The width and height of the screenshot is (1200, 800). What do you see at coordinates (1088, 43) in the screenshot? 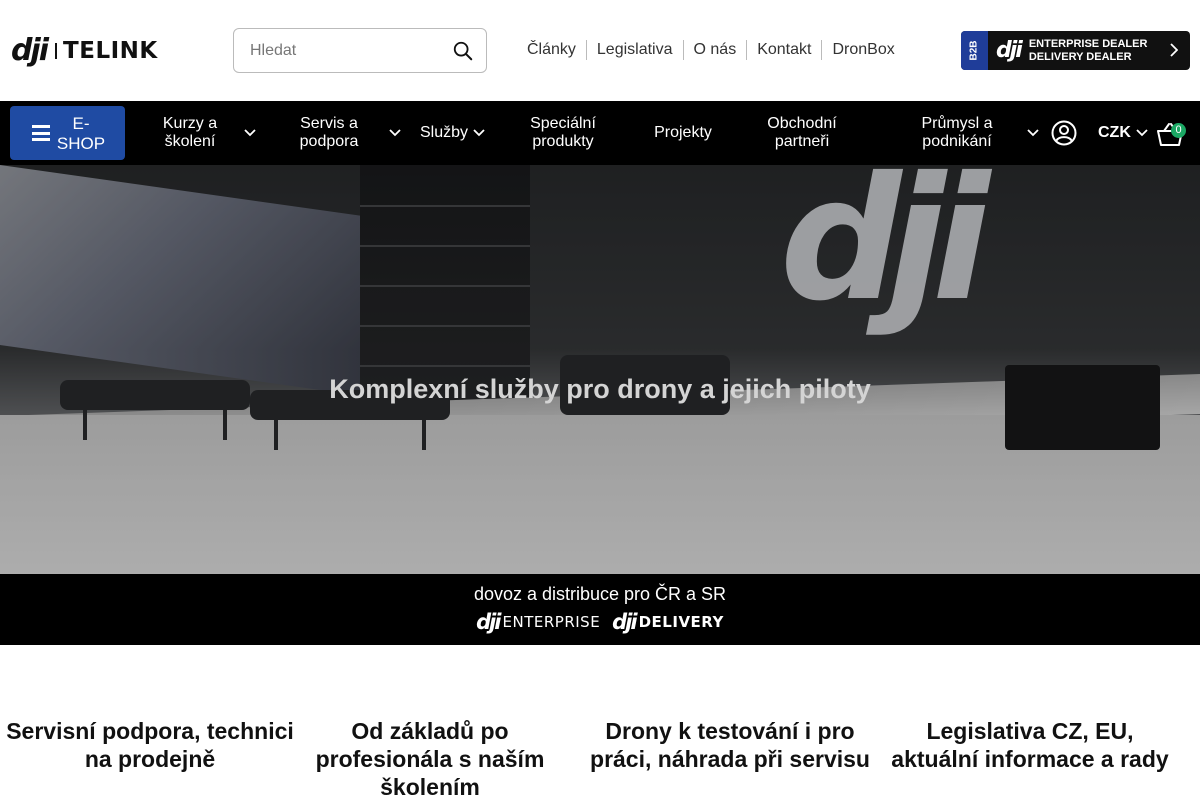
I see `dealer-line-enterprise: ENTERPRISE DEALER` at bounding box center [1088, 43].